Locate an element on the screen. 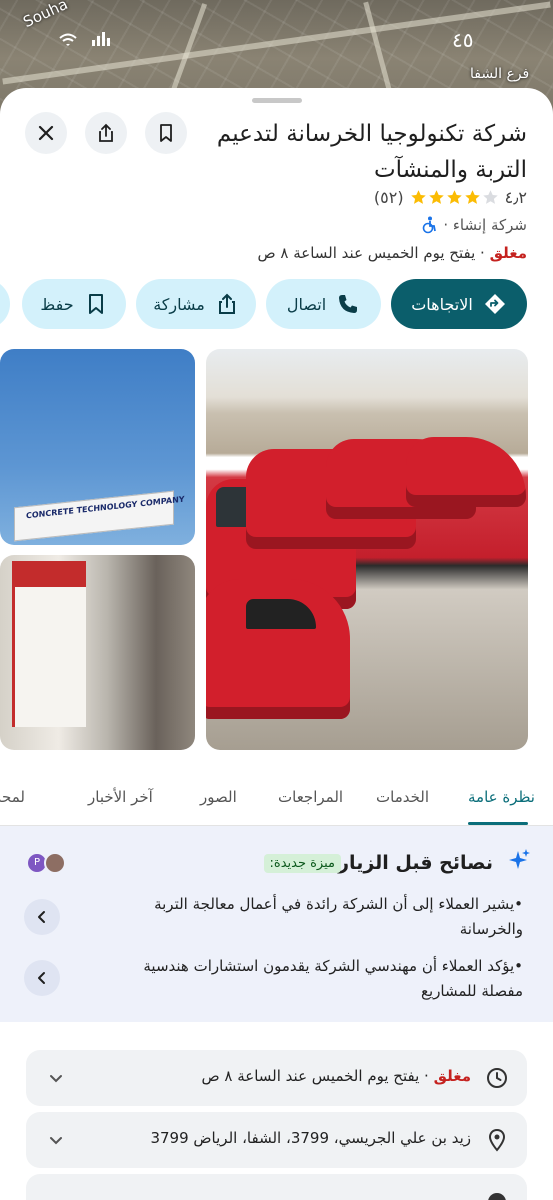 The image size is (553, 1200). location-pin-icon is located at coordinates (497, 1140).